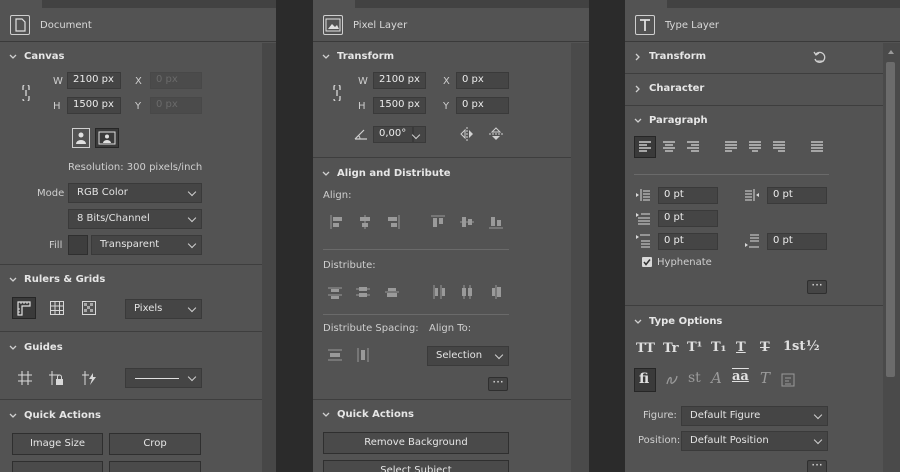 This screenshot has width=900, height=472. What do you see at coordinates (718, 347) in the screenshot?
I see `subscript-button: T₁` at bounding box center [718, 347].